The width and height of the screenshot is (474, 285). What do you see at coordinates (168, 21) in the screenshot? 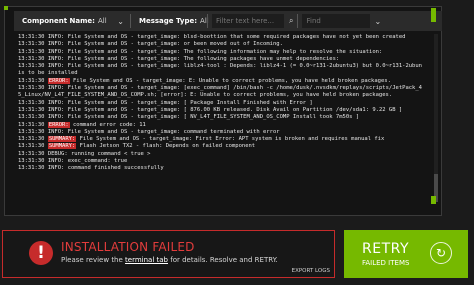
I see `message-type-label: Message Type:` at bounding box center [168, 21].